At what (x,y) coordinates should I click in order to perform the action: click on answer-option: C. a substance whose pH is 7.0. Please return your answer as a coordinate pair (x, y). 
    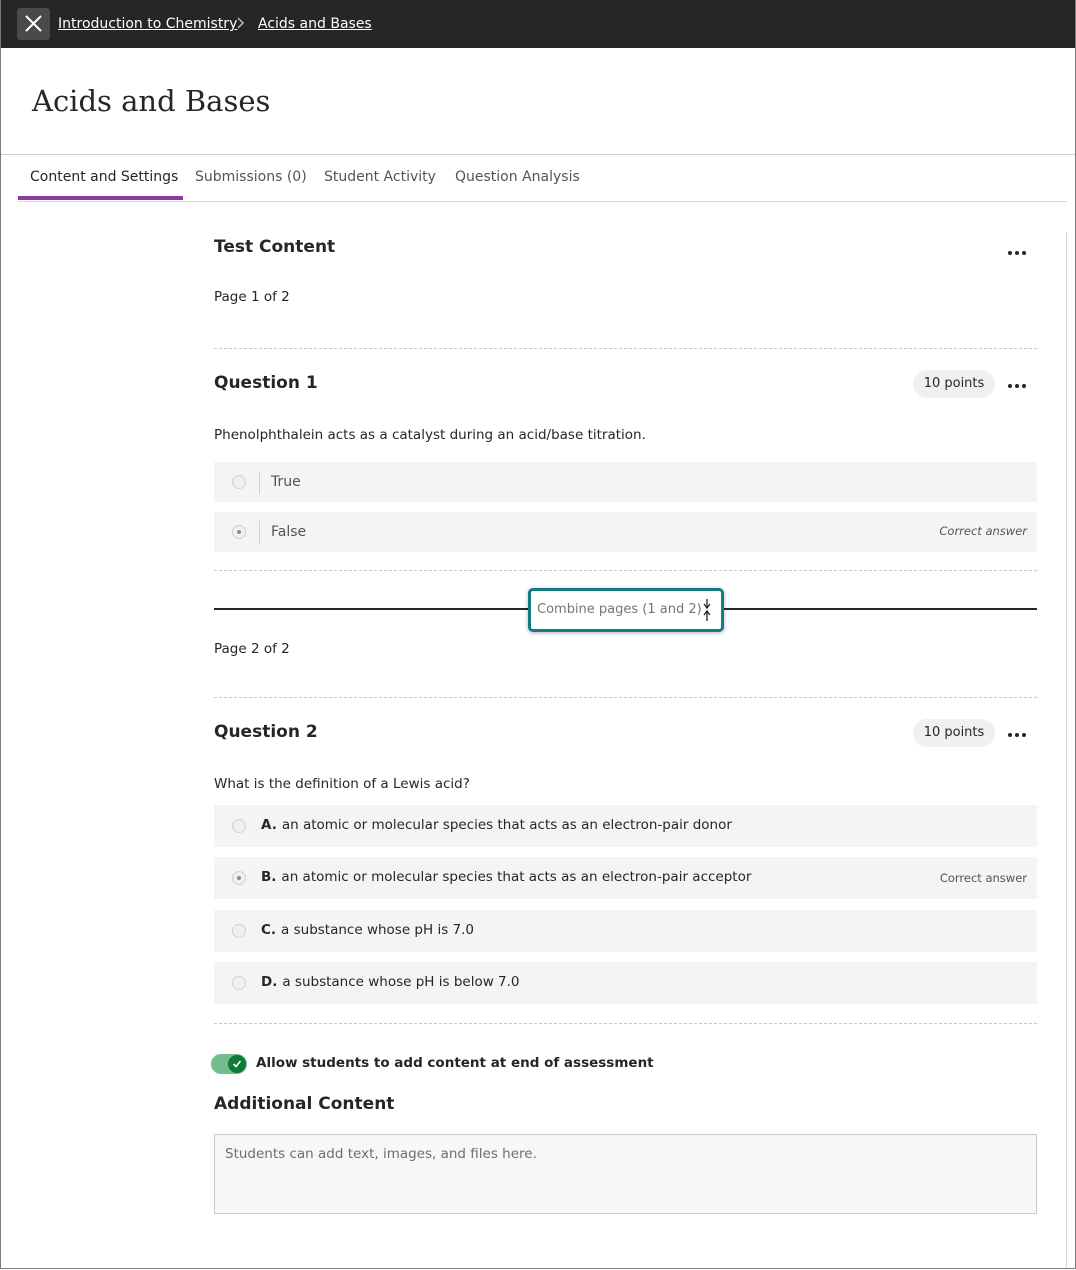
    Looking at the image, I should click on (625, 931).